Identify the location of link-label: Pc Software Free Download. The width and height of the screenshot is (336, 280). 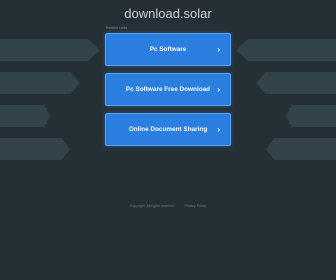
(168, 89).